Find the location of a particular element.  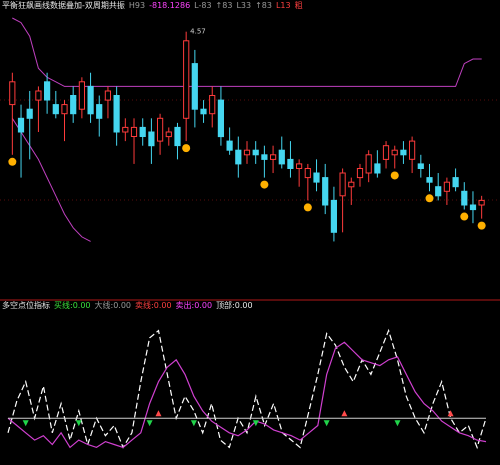

price-annotation: 4.57 is located at coordinates (198, 32).